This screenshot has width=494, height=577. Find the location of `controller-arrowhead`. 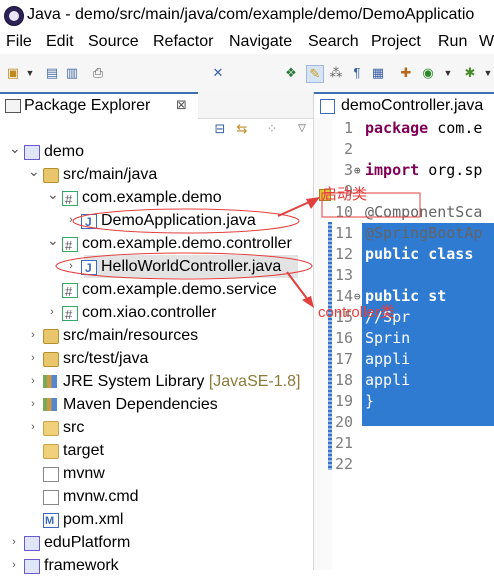

controller-arrowhead is located at coordinates (308, 302).